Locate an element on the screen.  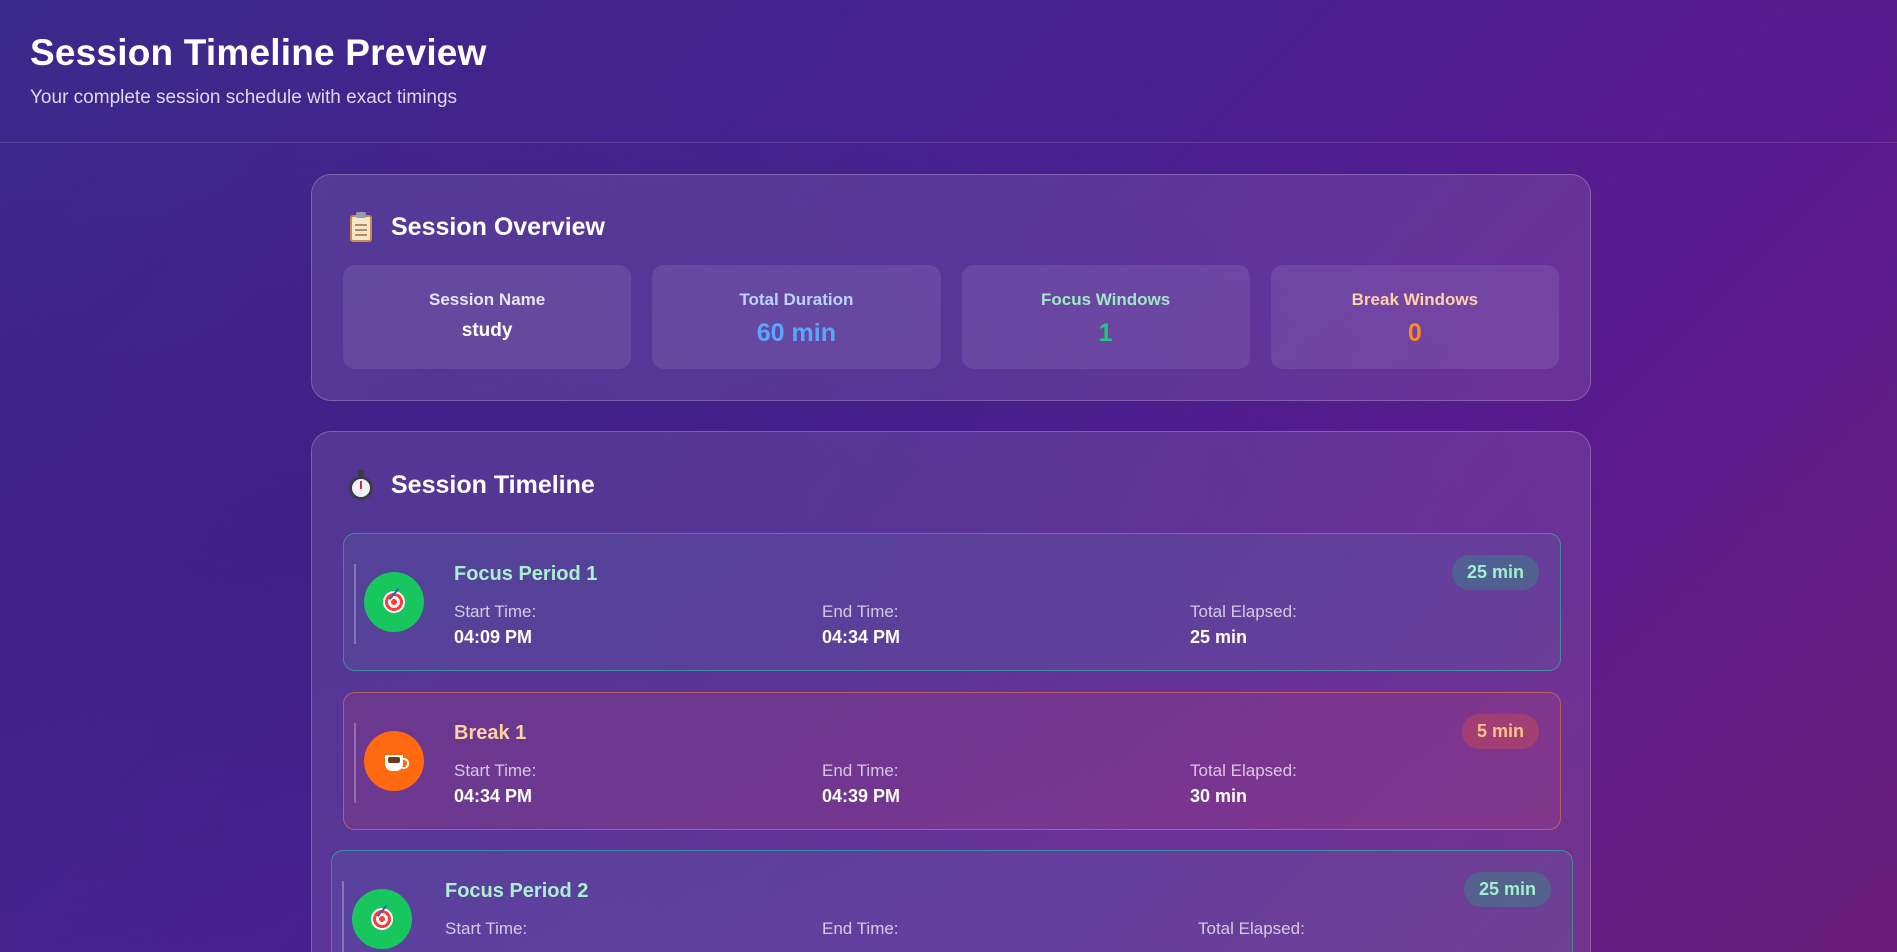
stat-value: 1 is located at coordinates (1105, 333).